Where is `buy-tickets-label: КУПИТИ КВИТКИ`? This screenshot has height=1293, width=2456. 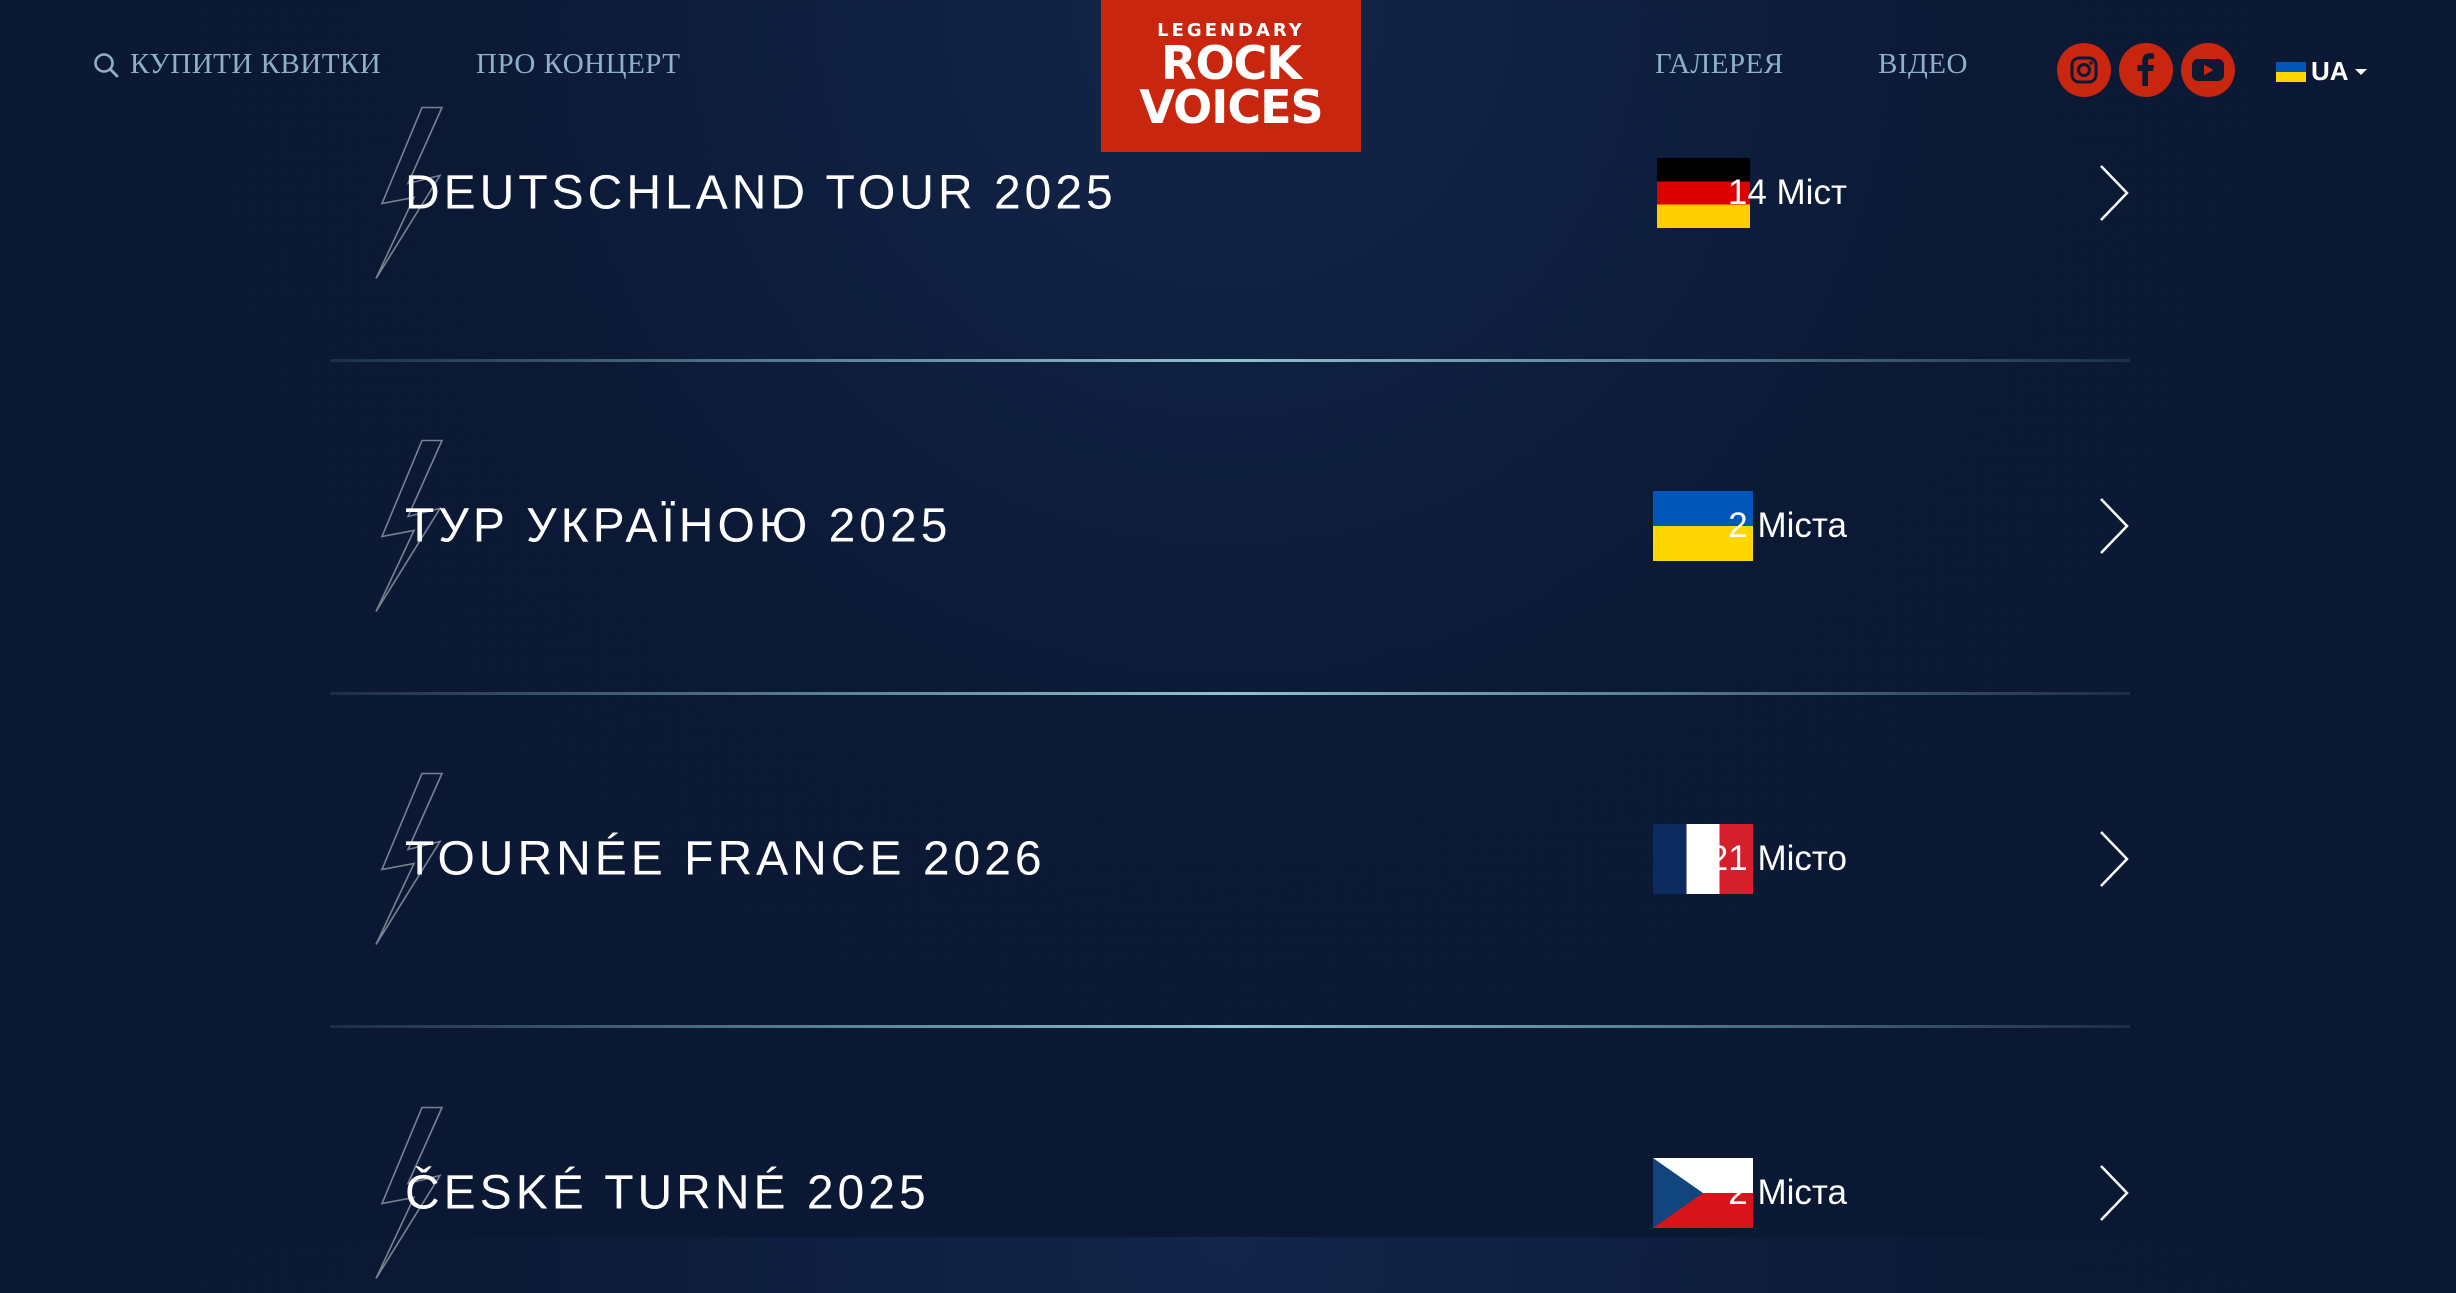
buy-tickets-label: КУПИТИ КВИТКИ is located at coordinates (256, 64).